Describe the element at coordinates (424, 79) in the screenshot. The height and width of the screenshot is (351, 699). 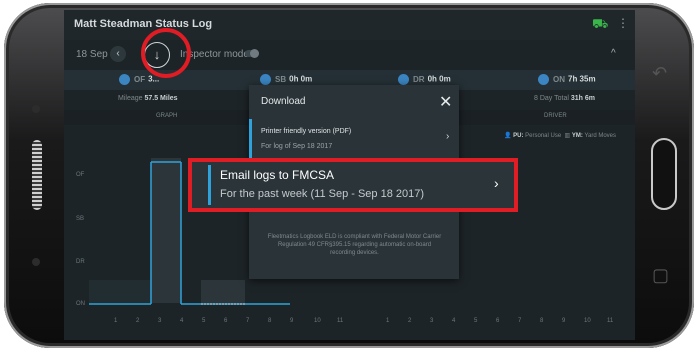
I see `status-driving: DR 0h 0m` at that location.